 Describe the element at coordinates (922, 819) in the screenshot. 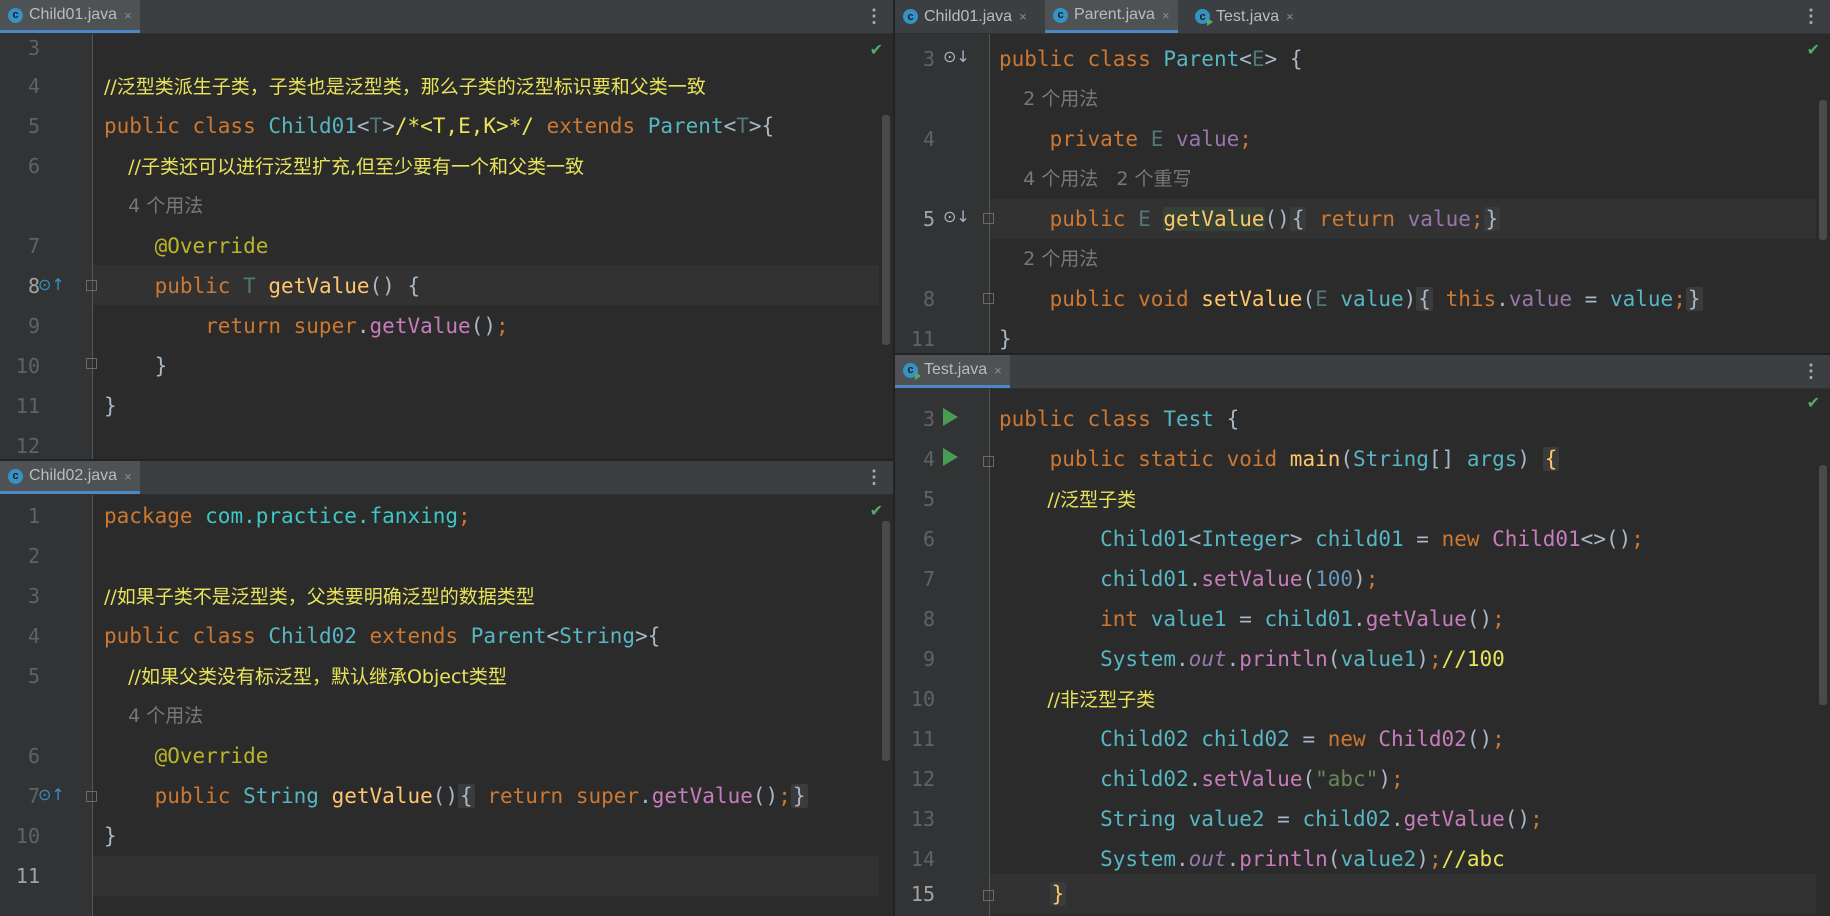

I see `line-number: 13` at that location.